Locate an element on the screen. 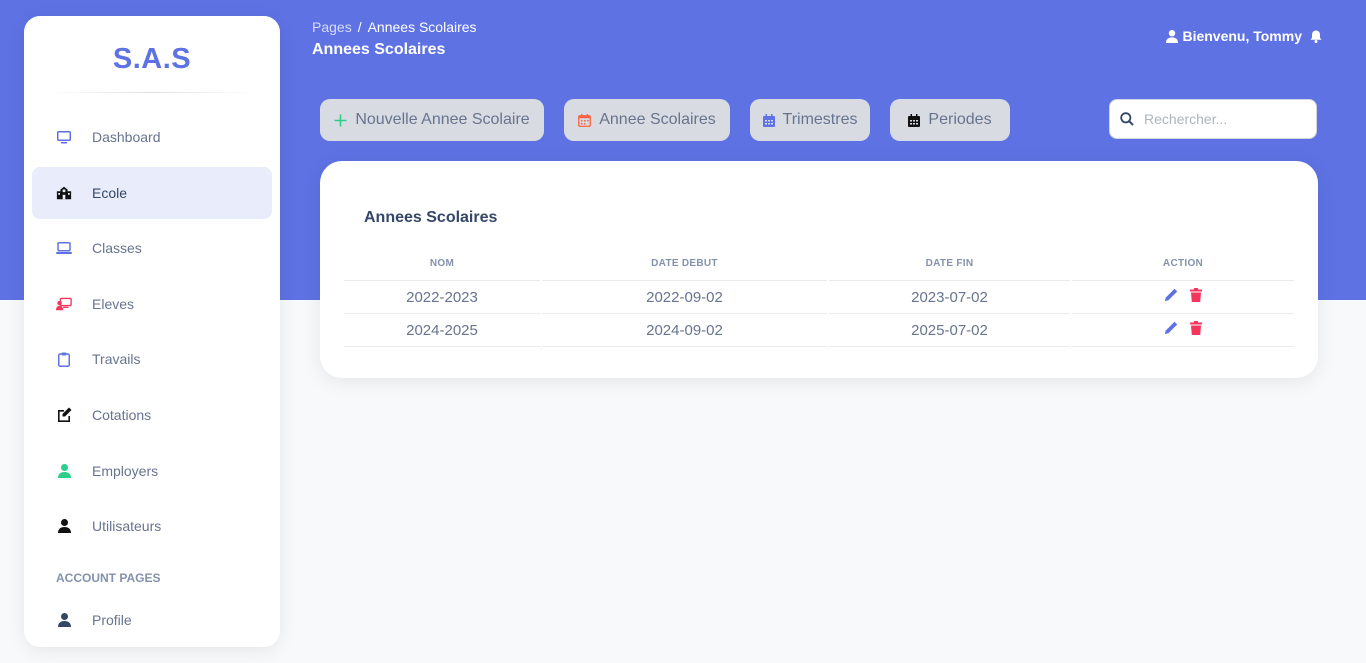 Image resolution: width=1366 pixels, height=663 pixels. brand-logo: S.A.S is located at coordinates (152, 54).